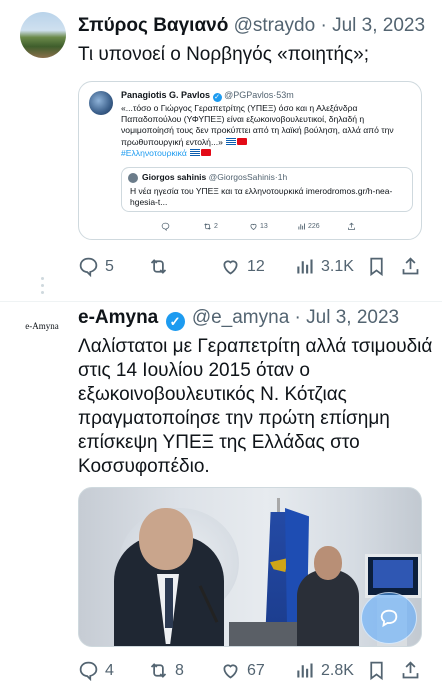  What do you see at coordinates (179, 670) in the screenshot?
I see `retweet-count: 8` at bounding box center [179, 670].